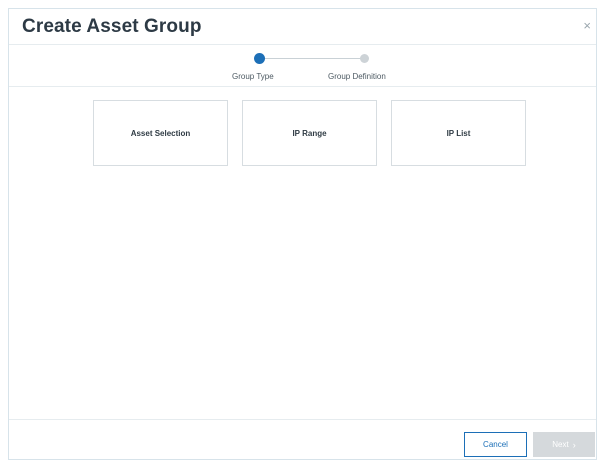  Describe the element at coordinates (259, 58) in the screenshot. I see `step-group-type-dot` at that location.